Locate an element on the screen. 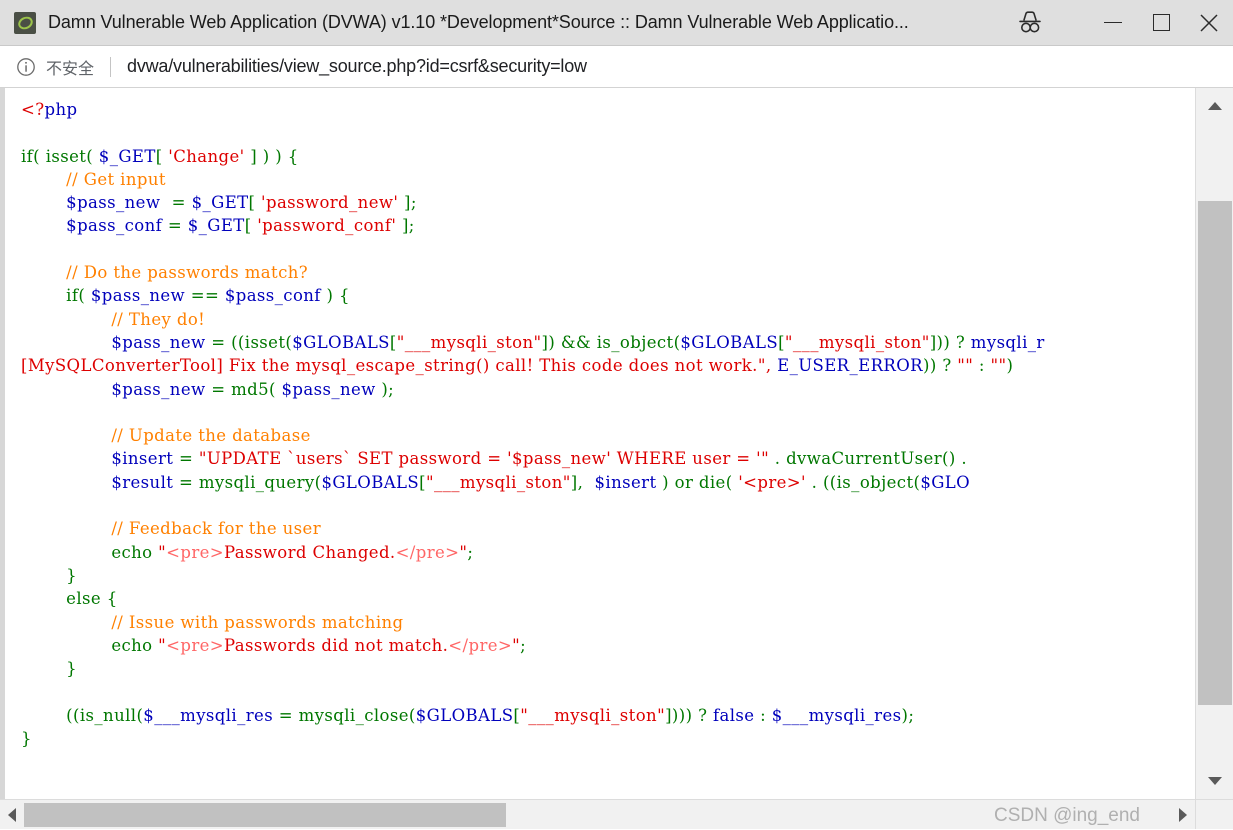 This screenshot has width=1233, height=830. close-icon is located at coordinates (1209, 23).